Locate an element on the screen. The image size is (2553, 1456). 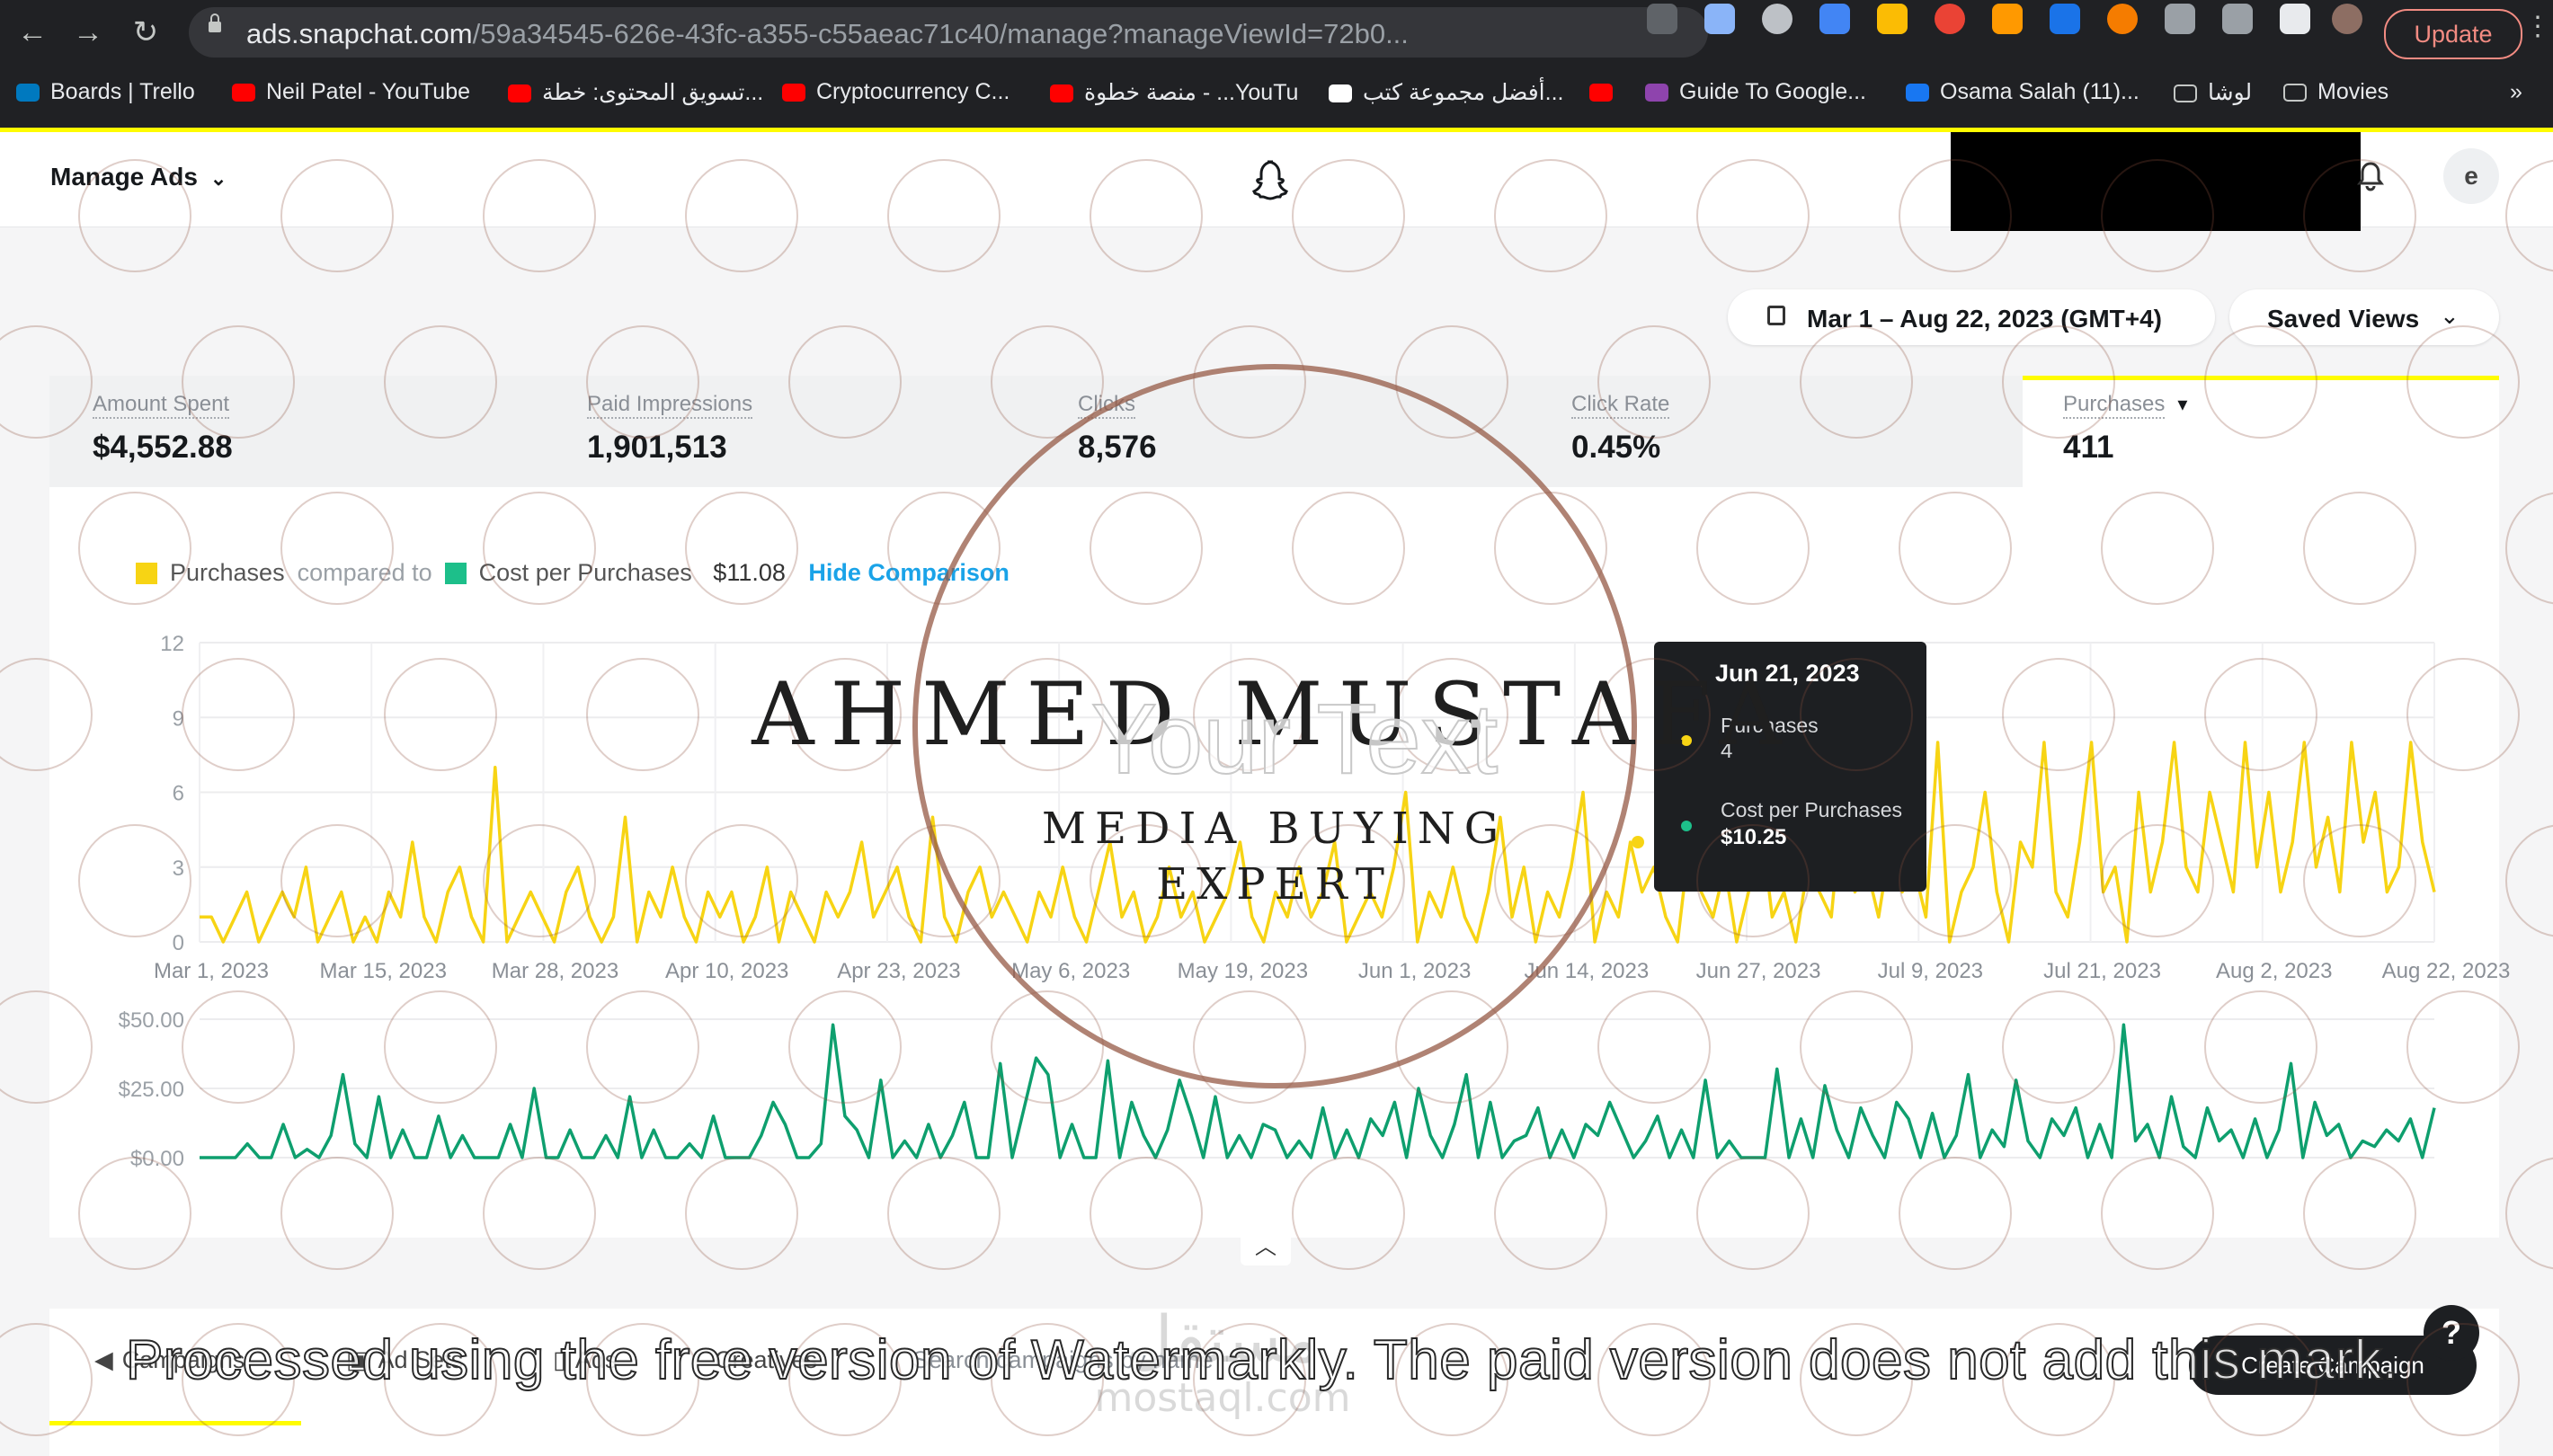
y-tick-label: 0 is located at coordinates (178, 943).